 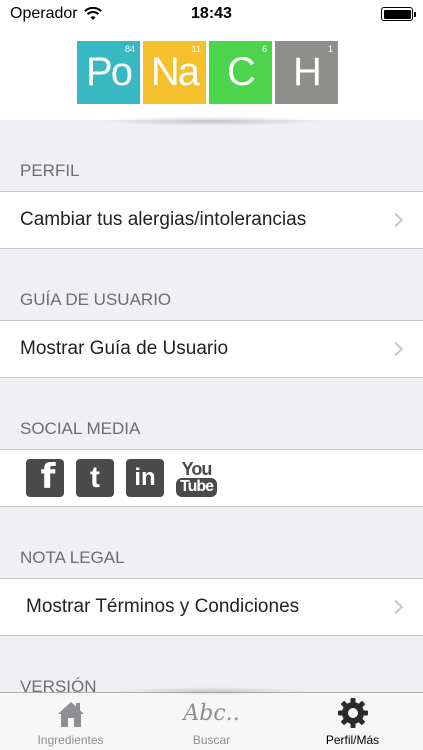 I want to click on tab-bar: Ingredientes Abc.. Buscar Perfil/Más, so click(x=211, y=718).